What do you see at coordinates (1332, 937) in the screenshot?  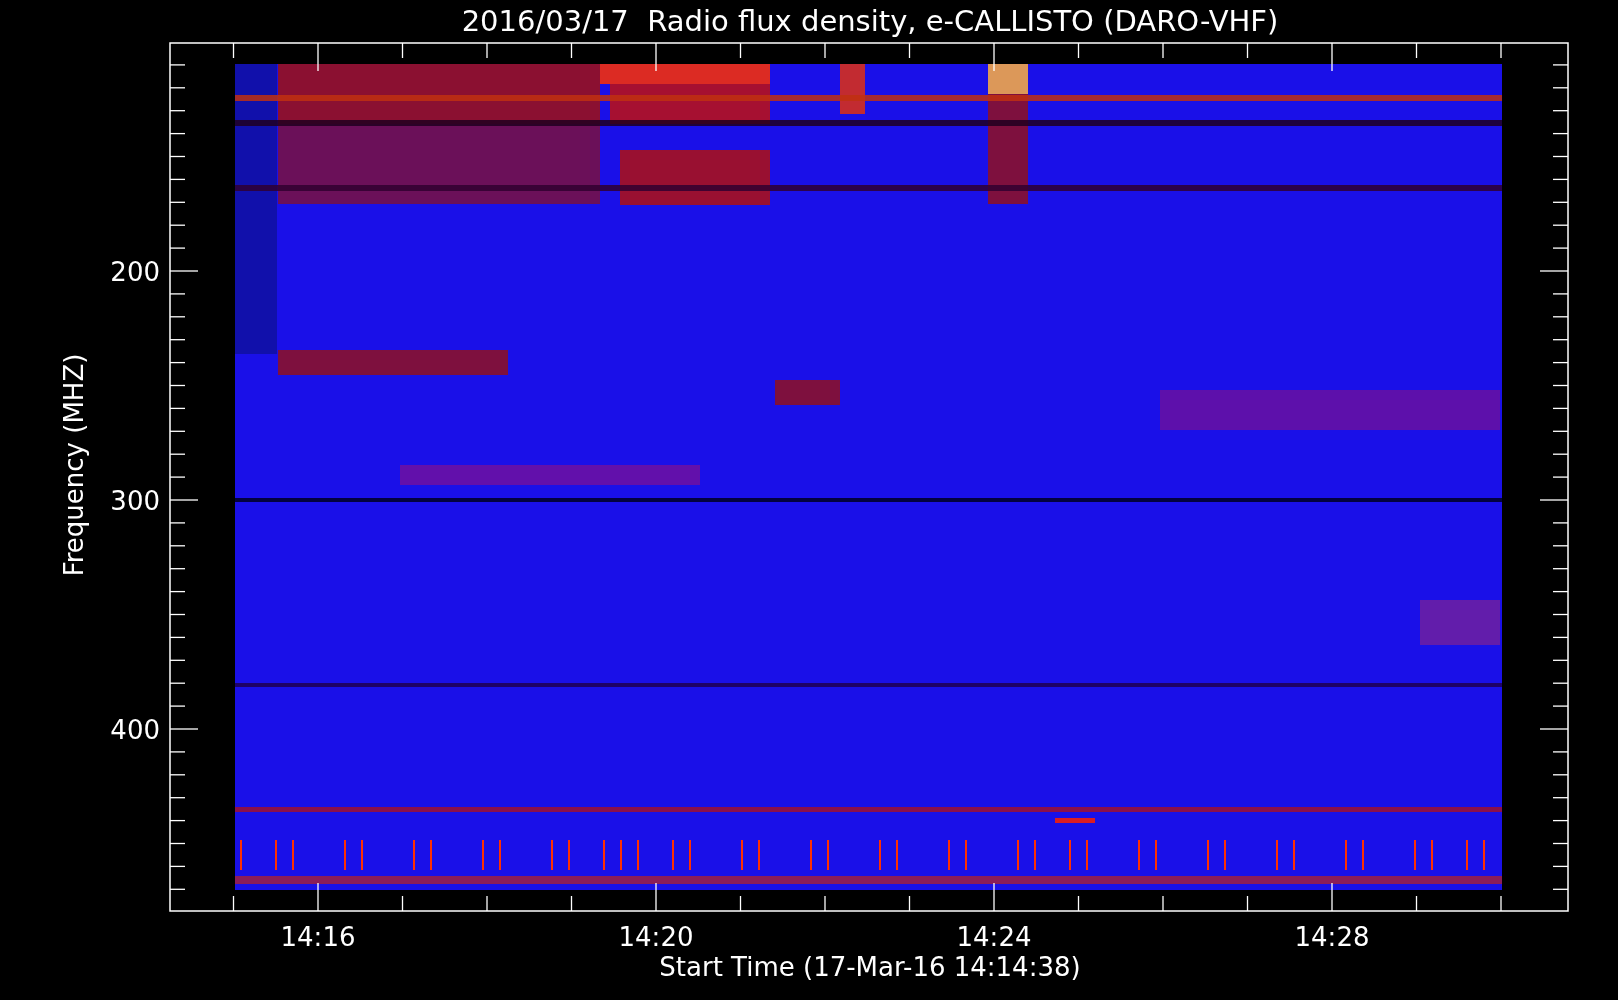 I see `x-tick-label: 14:28` at bounding box center [1332, 937].